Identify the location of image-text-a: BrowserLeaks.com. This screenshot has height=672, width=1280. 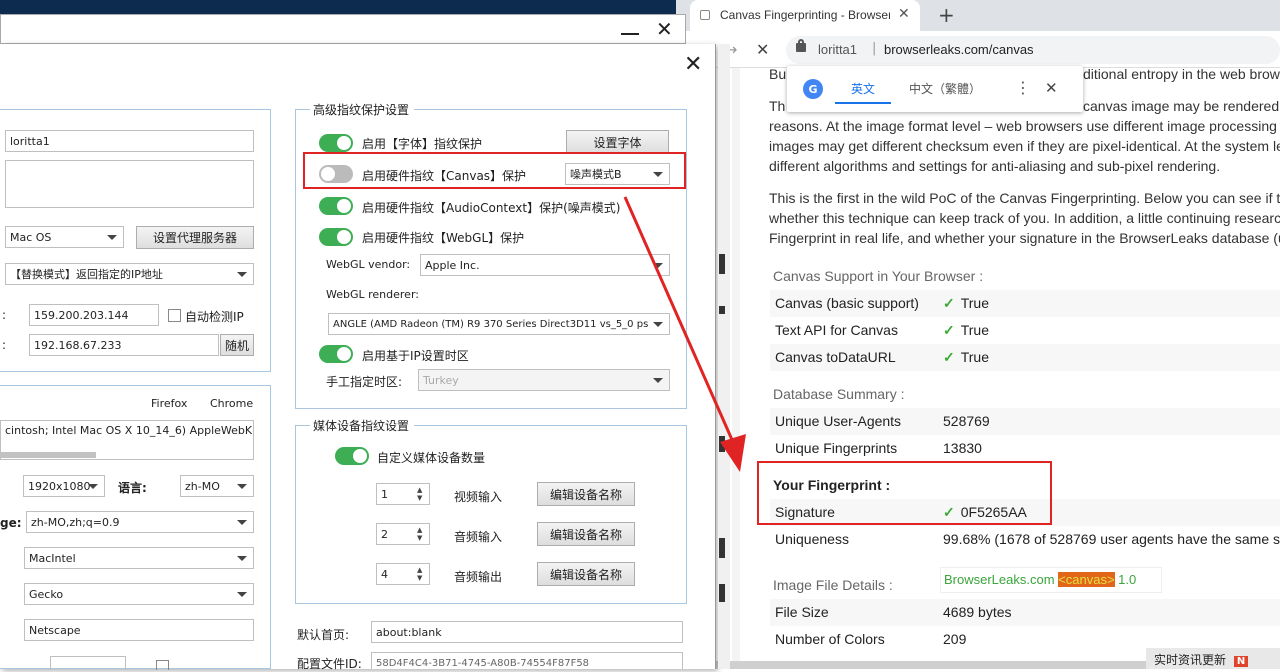
(999, 579).